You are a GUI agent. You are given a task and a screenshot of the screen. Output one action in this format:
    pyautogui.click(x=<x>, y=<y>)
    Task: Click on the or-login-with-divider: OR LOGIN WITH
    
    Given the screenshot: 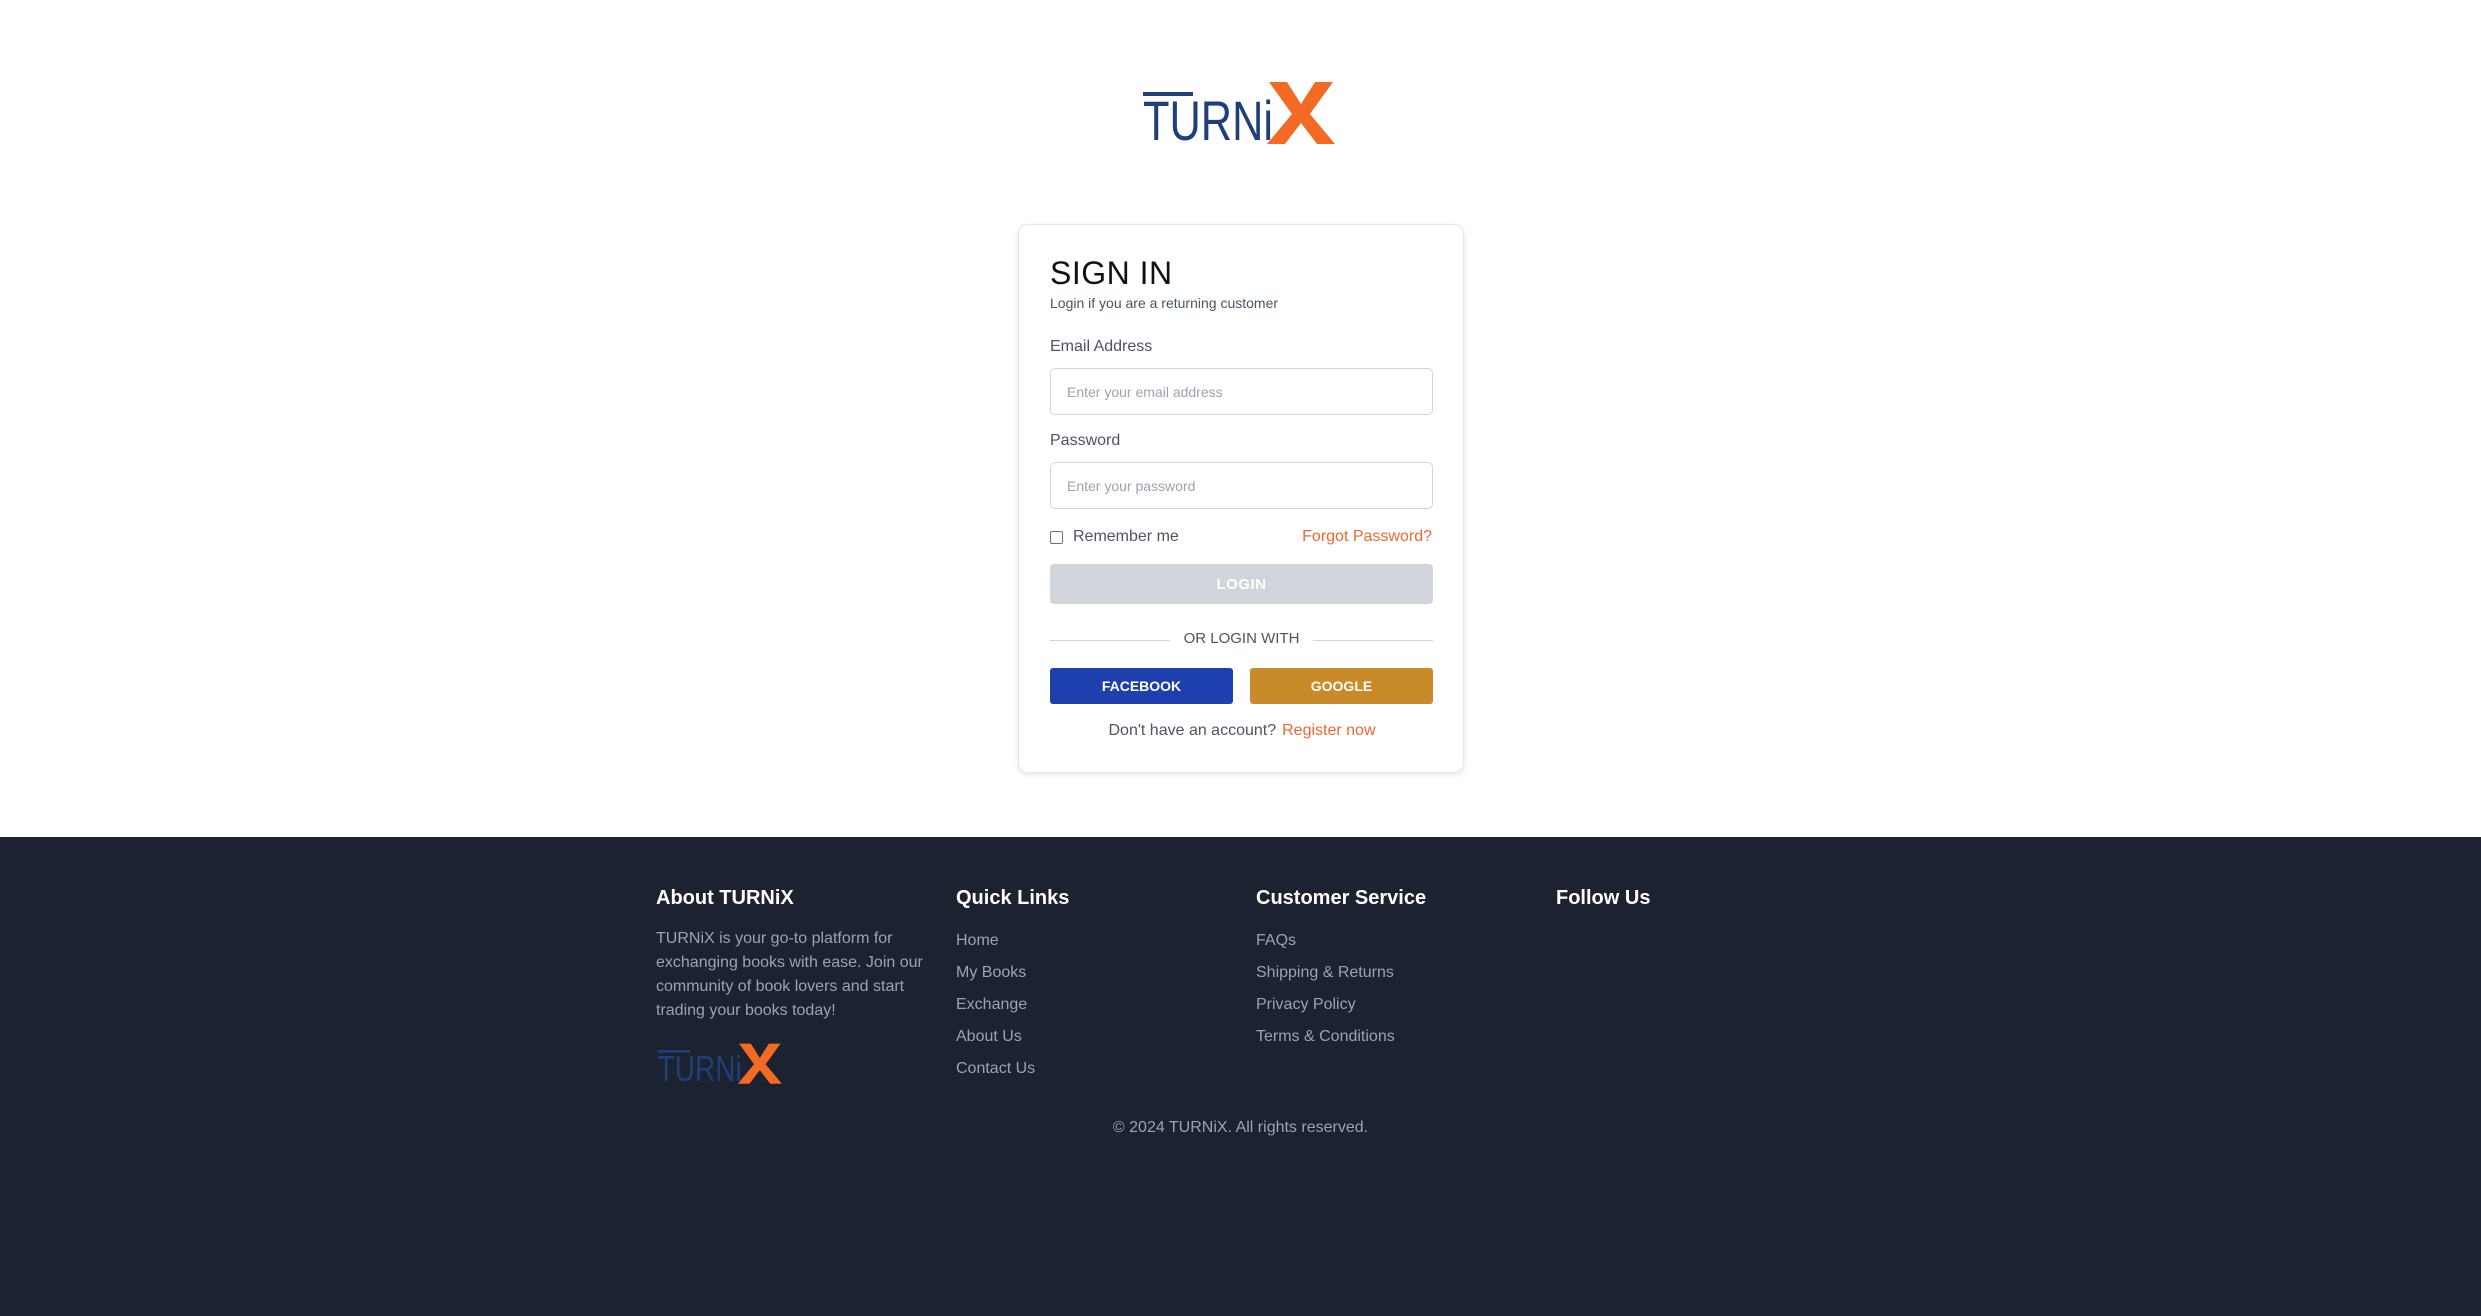 What is the action you would take?
    pyautogui.click(x=1241, y=640)
    